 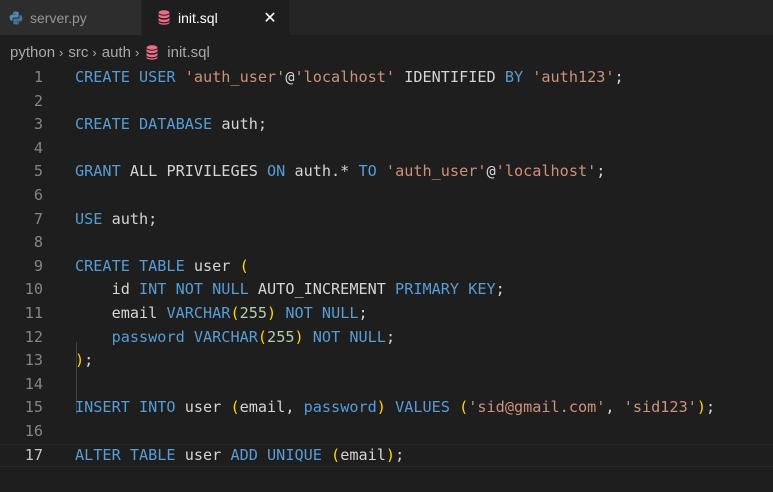 I want to click on line-number: 3, so click(x=38, y=124).